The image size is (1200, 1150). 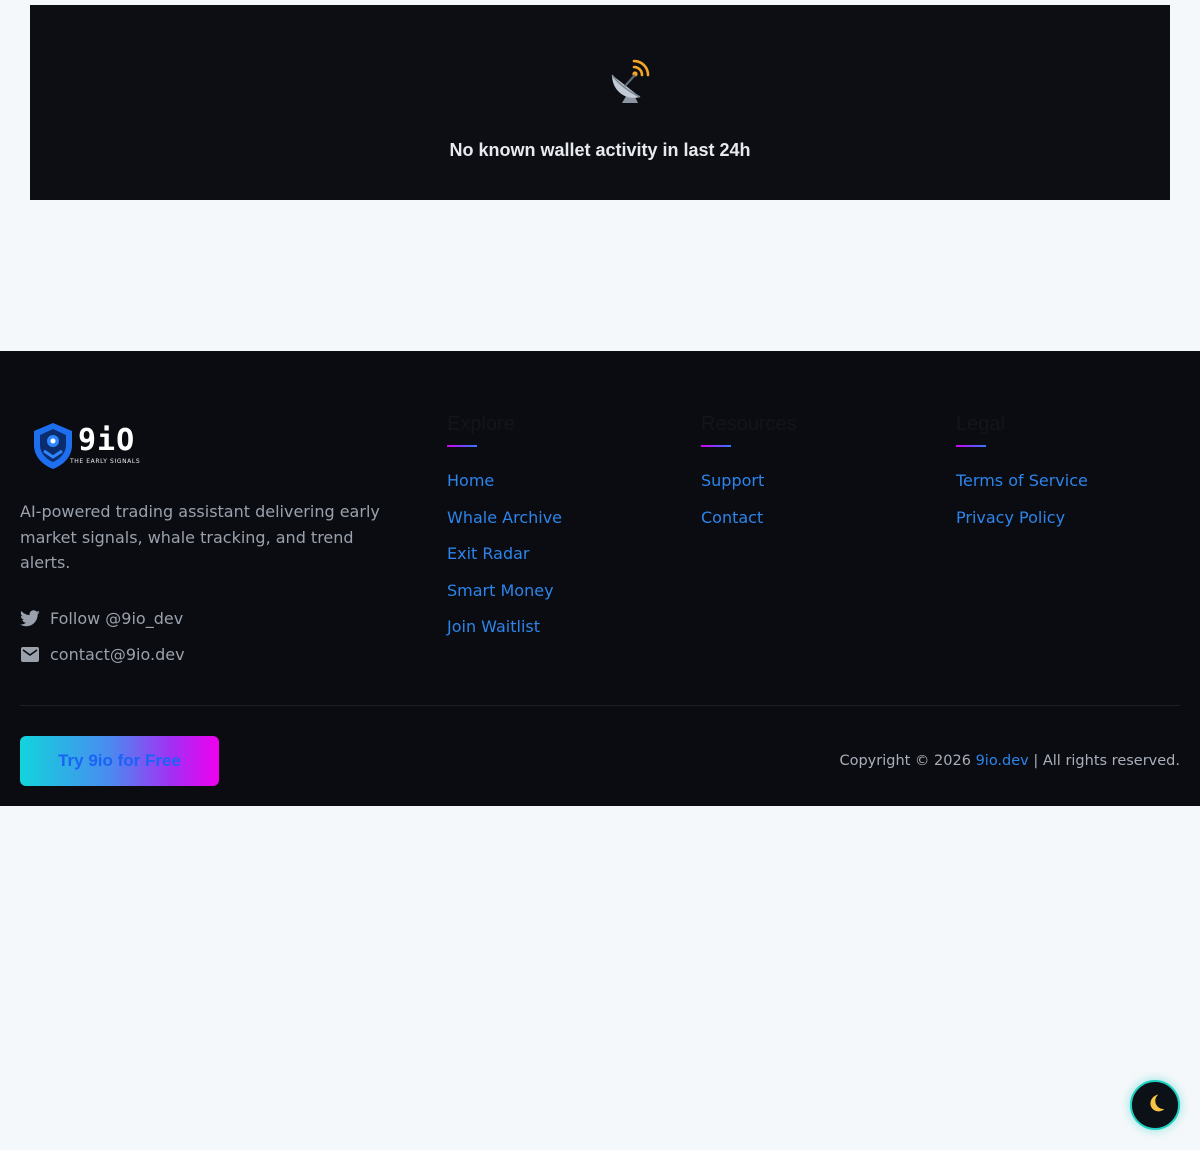 I want to click on logo: 9iO THE EARLY SIGNALS, so click(x=86, y=447).